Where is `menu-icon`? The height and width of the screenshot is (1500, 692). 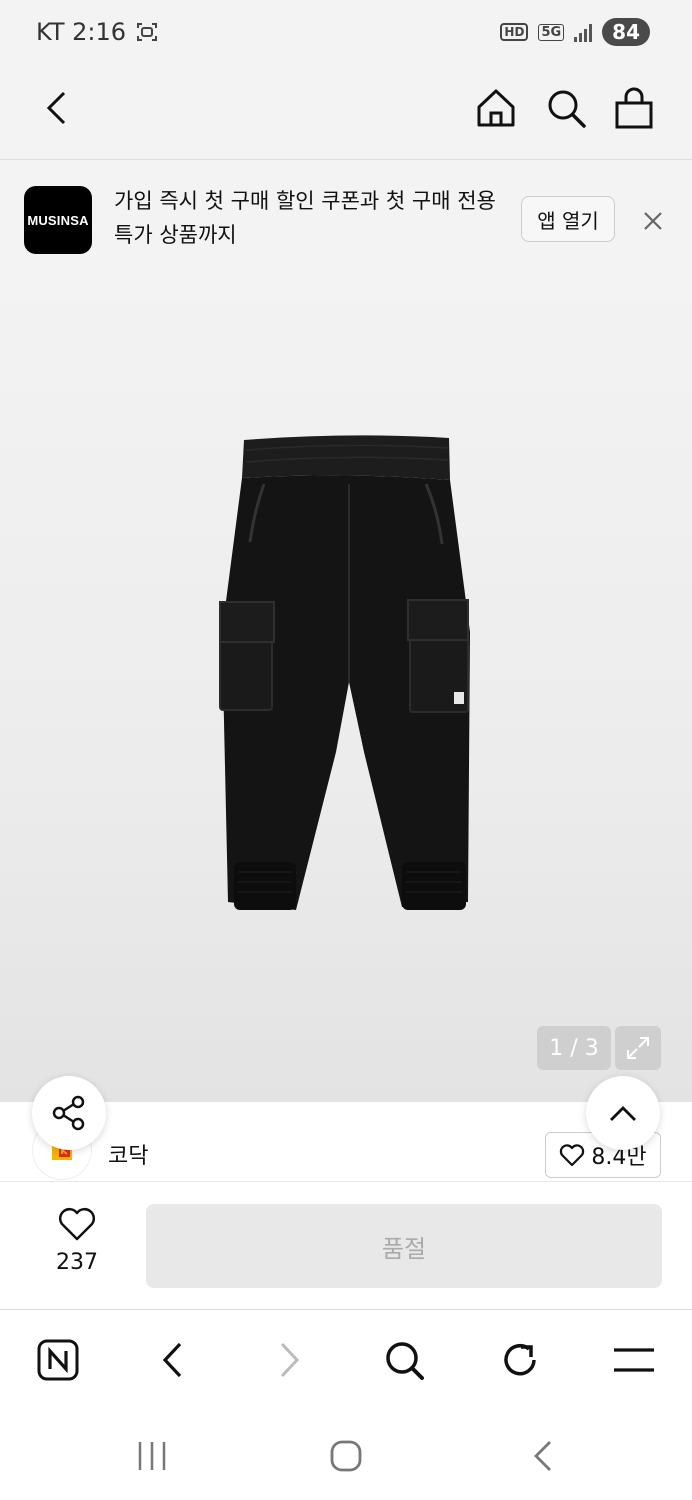 menu-icon is located at coordinates (634, 1360).